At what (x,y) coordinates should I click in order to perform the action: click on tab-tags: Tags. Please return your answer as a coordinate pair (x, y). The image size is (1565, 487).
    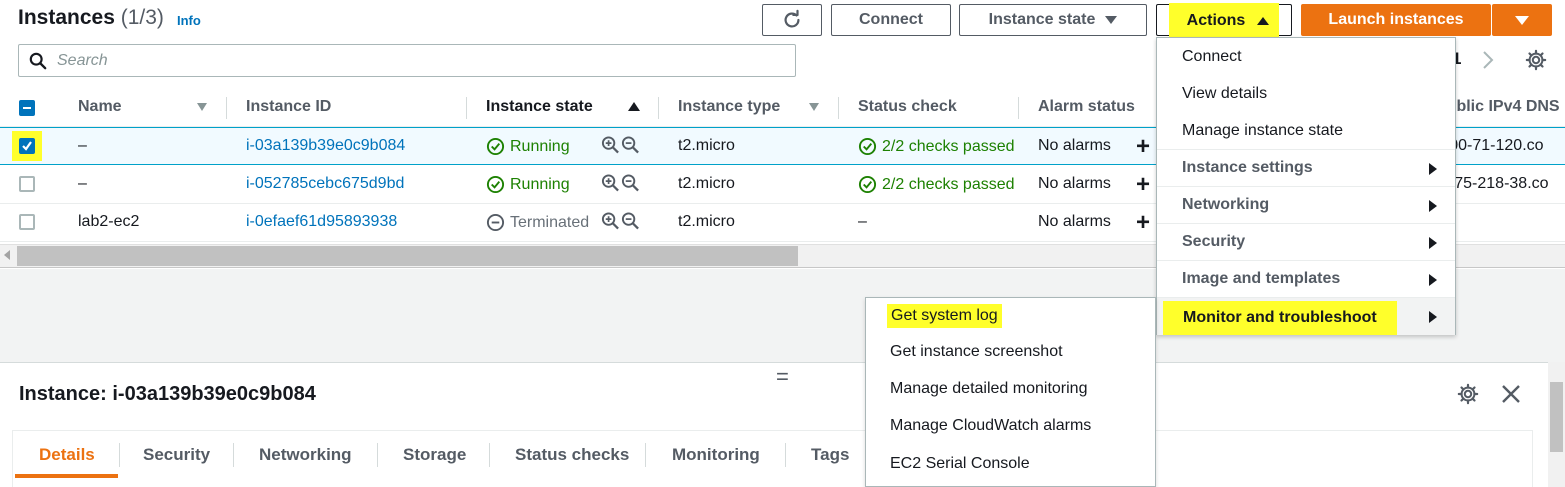
    Looking at the image, I should click on (830, 455).